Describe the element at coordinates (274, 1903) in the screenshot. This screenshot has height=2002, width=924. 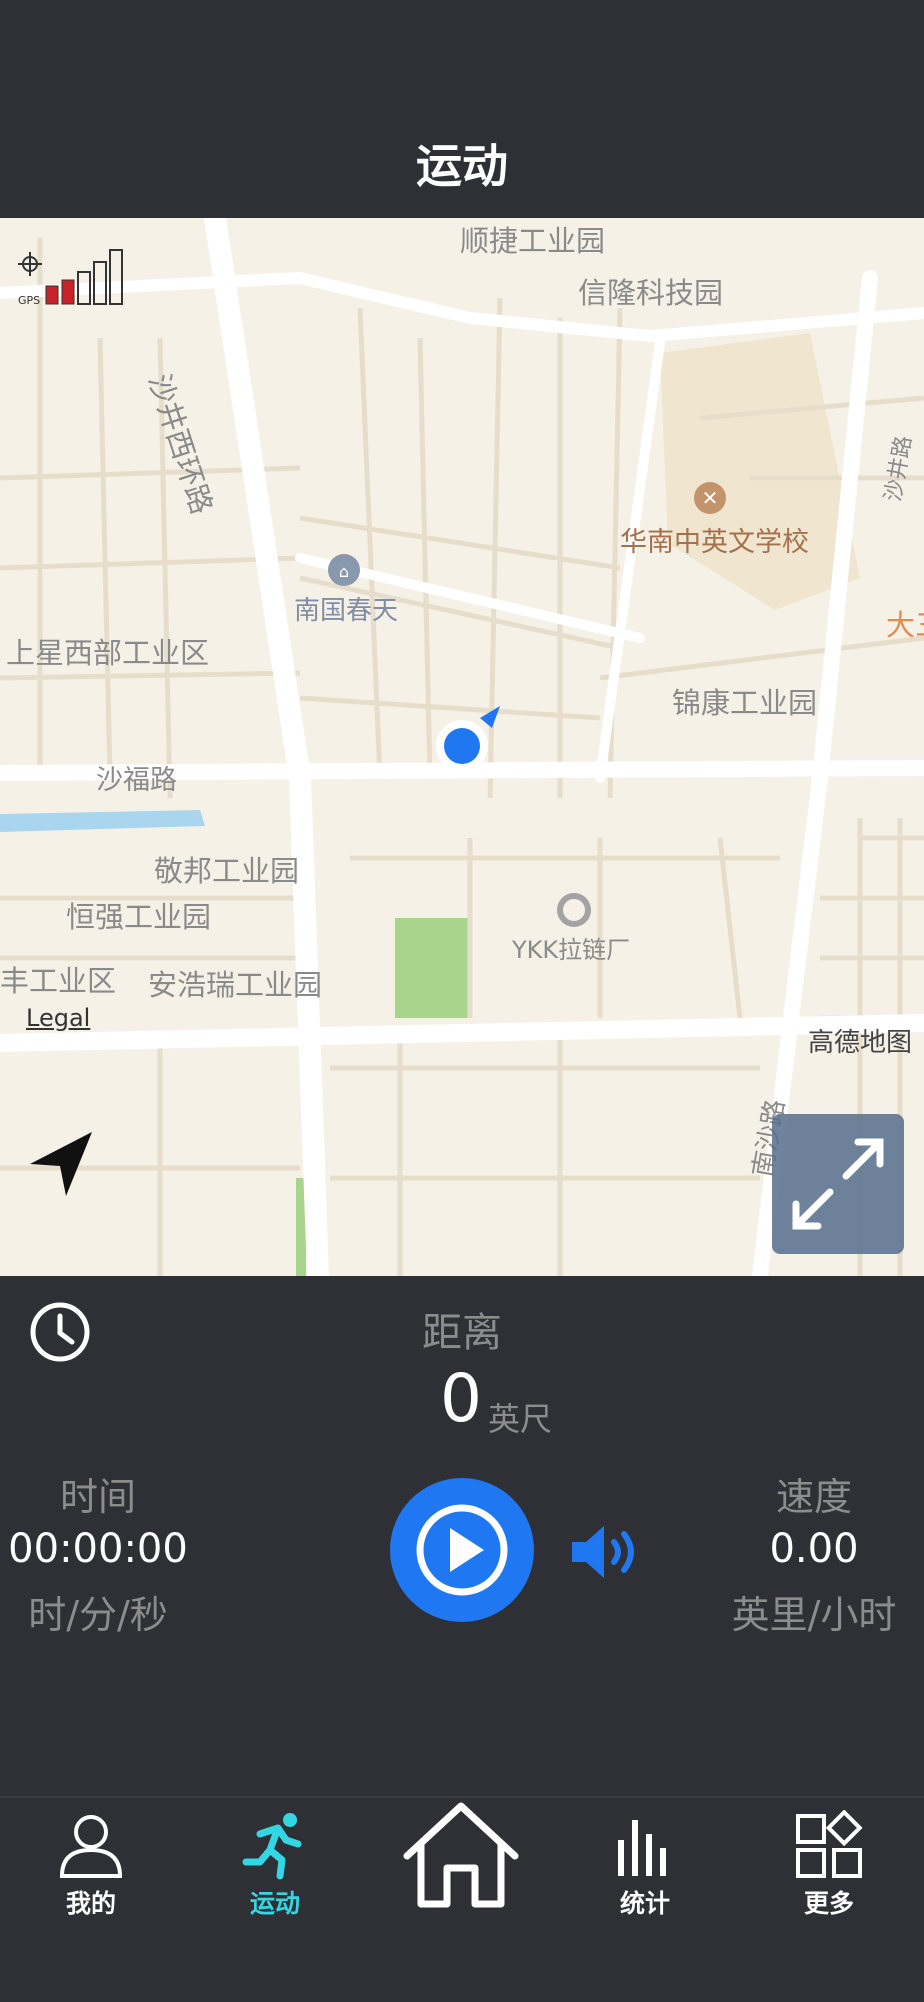
I see `tab-sport-label: 运动` at that location.